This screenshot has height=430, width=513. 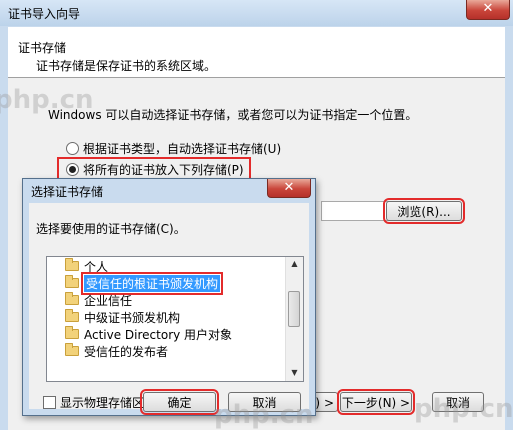 What do you see at coordinates (158, 334) in the screenshot?
I see `tree-item-label: Active Directory 用户对象` at bounding box center [158, 334].